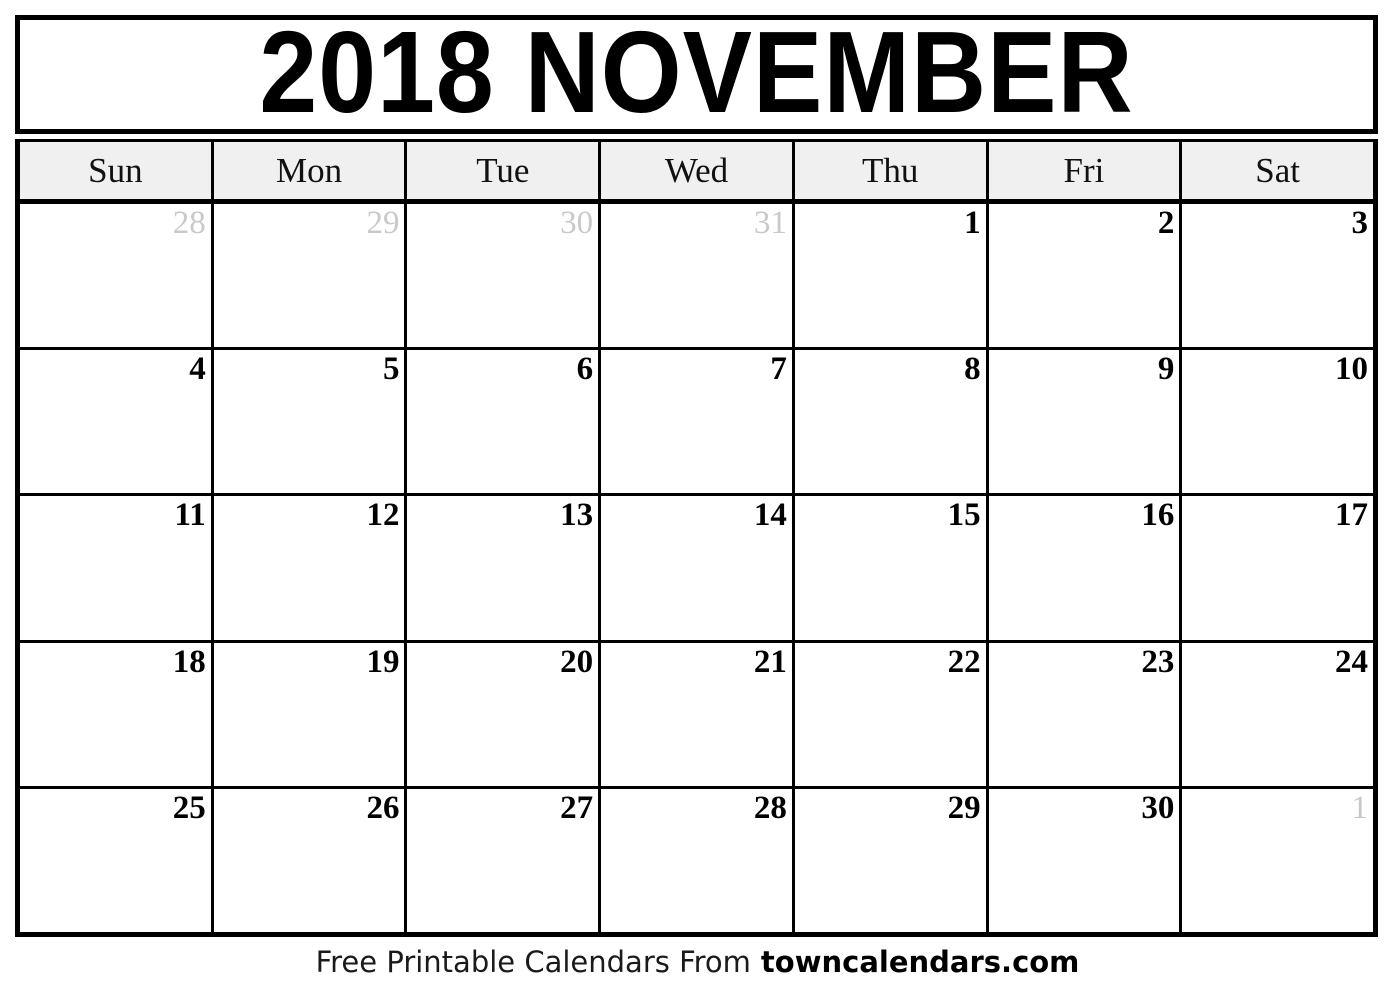 This screenshot has height=984, width=1395. What do you see at coordinates (197, 369) in the screenshot?
I see `day-number: 4` at bounding box center [197, 369].